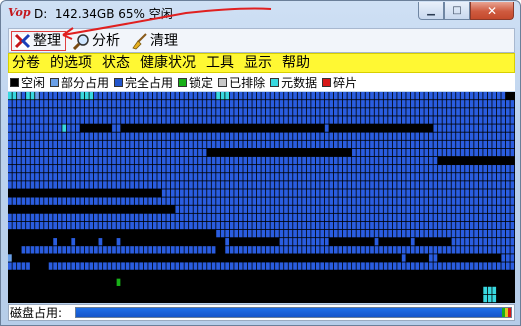  What do you see at coordinates (258, 63) in the screenshot?
I see `menu-view: 显示` at bounding box center [258, 63].